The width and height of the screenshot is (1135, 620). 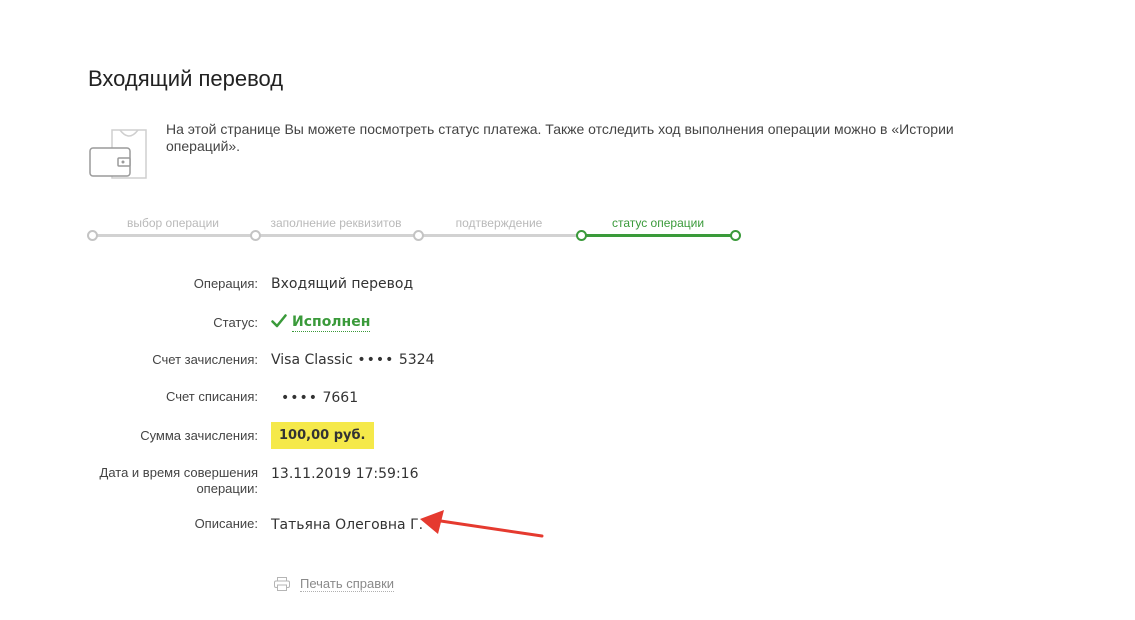 I want to click on datetime-value: 13.11.2019 17:59:16, so click(x=345, y=474).